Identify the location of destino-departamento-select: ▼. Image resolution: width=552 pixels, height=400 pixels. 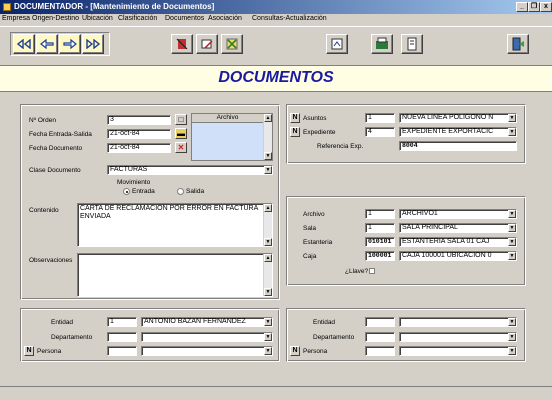
(458, 337).